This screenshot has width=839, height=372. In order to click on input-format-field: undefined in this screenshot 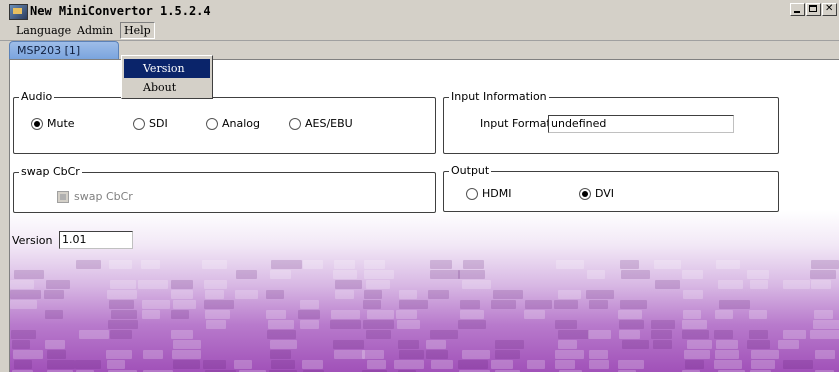, I will do `click(641, 124)`.